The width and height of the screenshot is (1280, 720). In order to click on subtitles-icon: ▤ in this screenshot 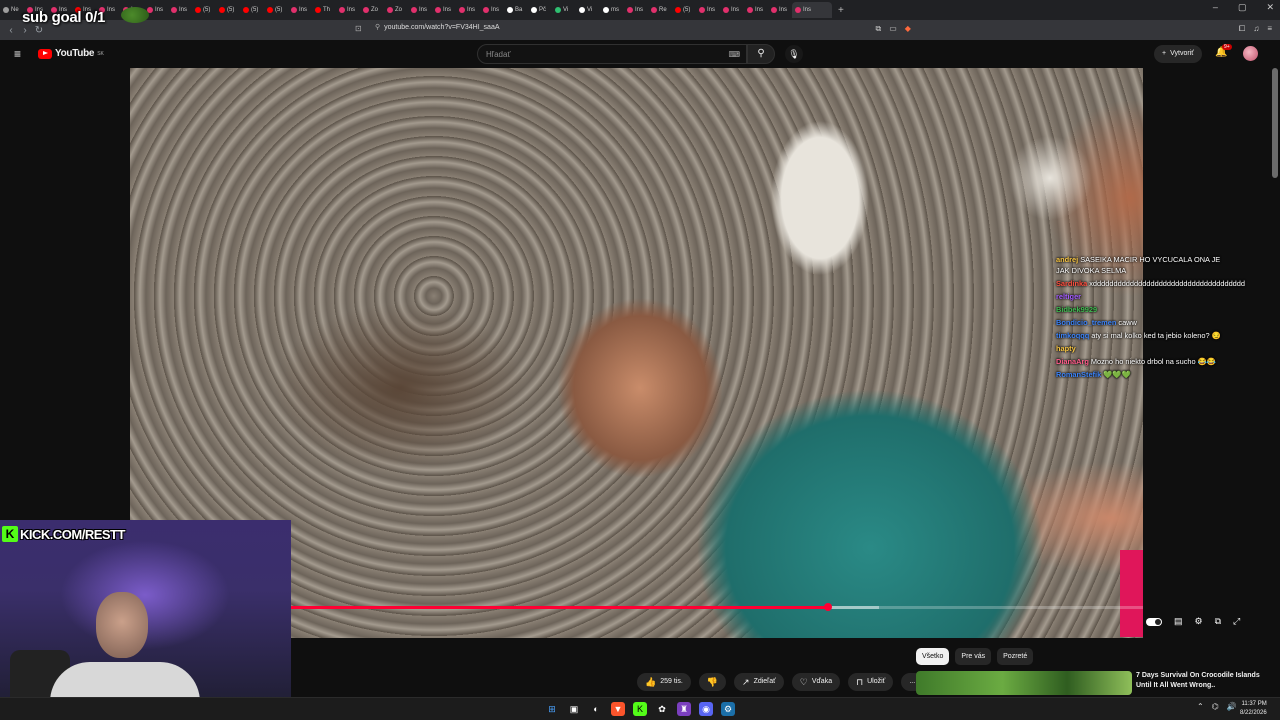, I will do `click(1178, 621)`.